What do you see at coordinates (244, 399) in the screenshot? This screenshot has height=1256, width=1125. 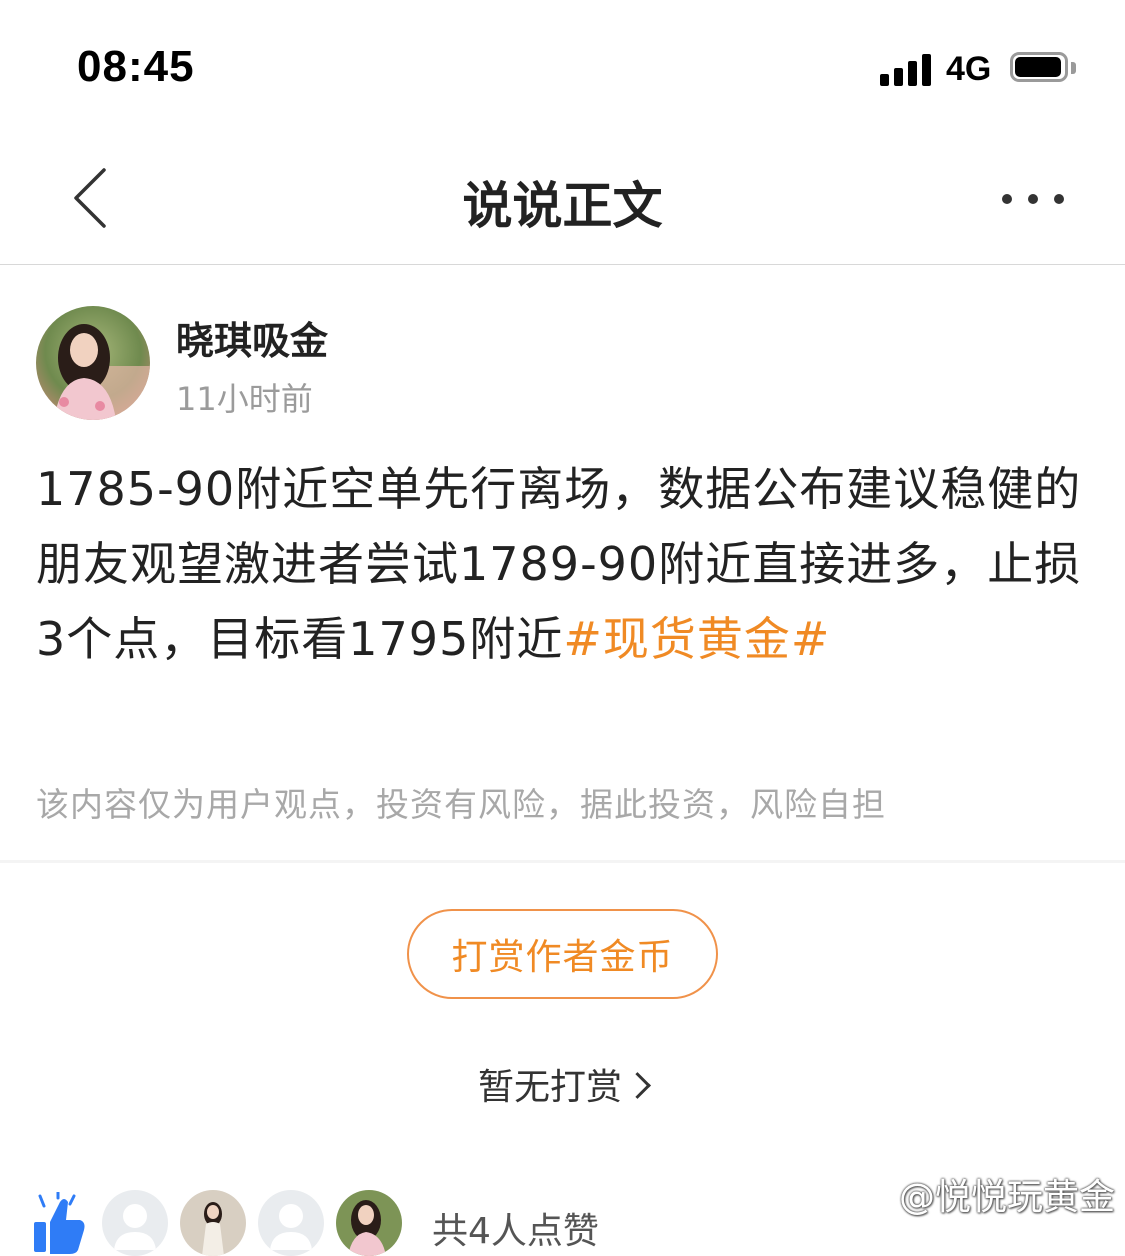 I see `post-time: 11小时前` at bounding box center [244, 399].